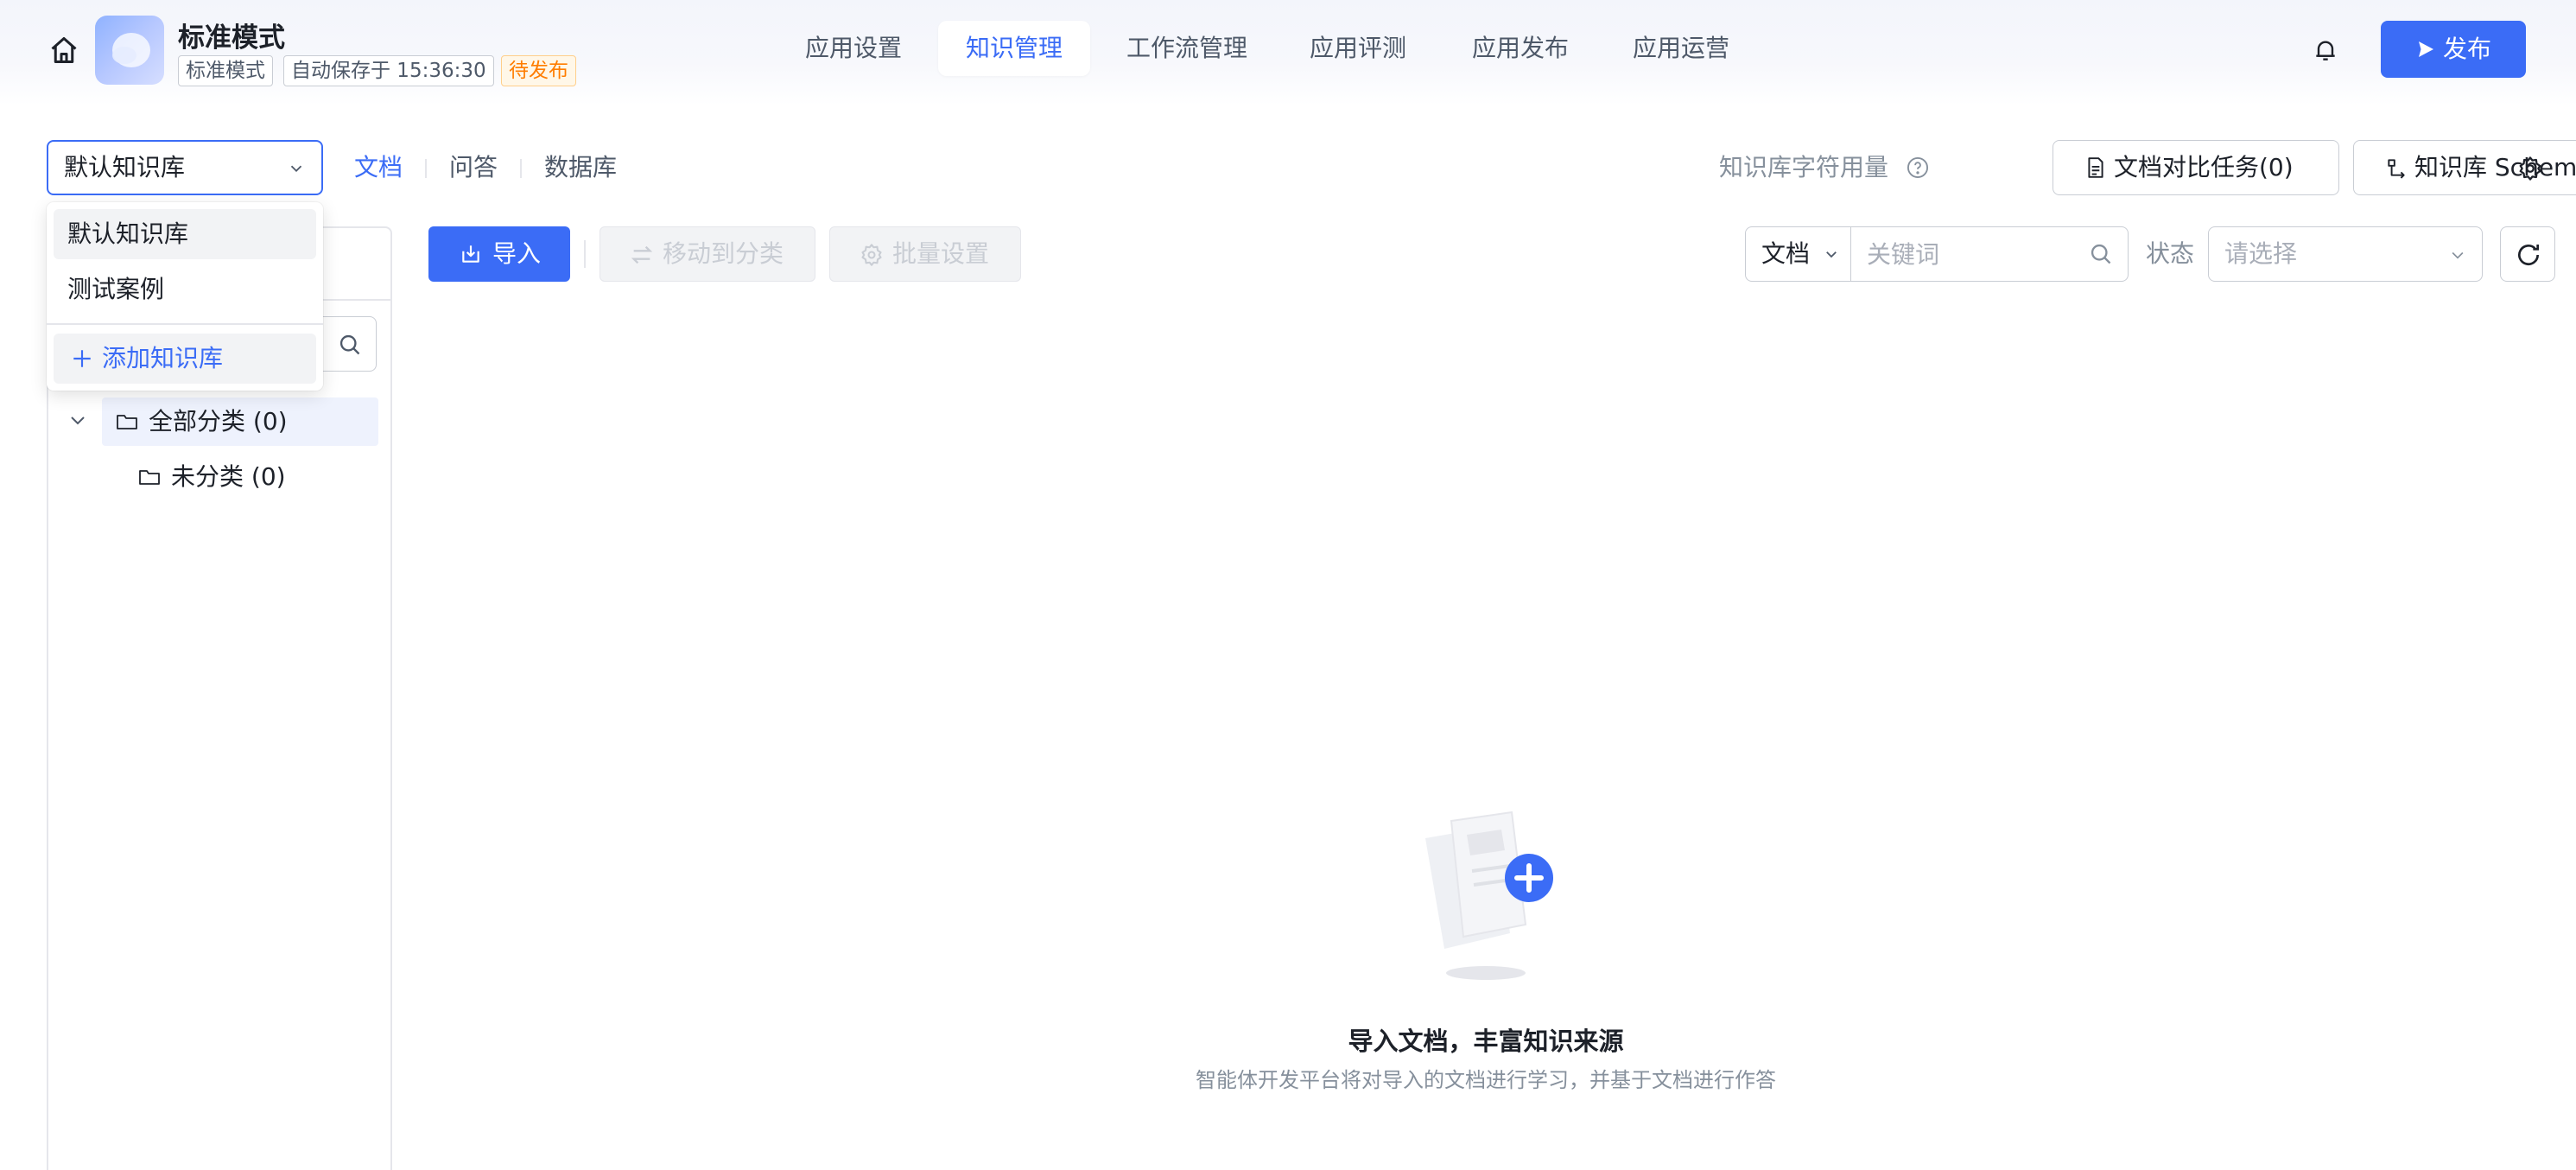  I want to click on tree-item-uncategorized-label: 未分类 (0), so click(229, 477).